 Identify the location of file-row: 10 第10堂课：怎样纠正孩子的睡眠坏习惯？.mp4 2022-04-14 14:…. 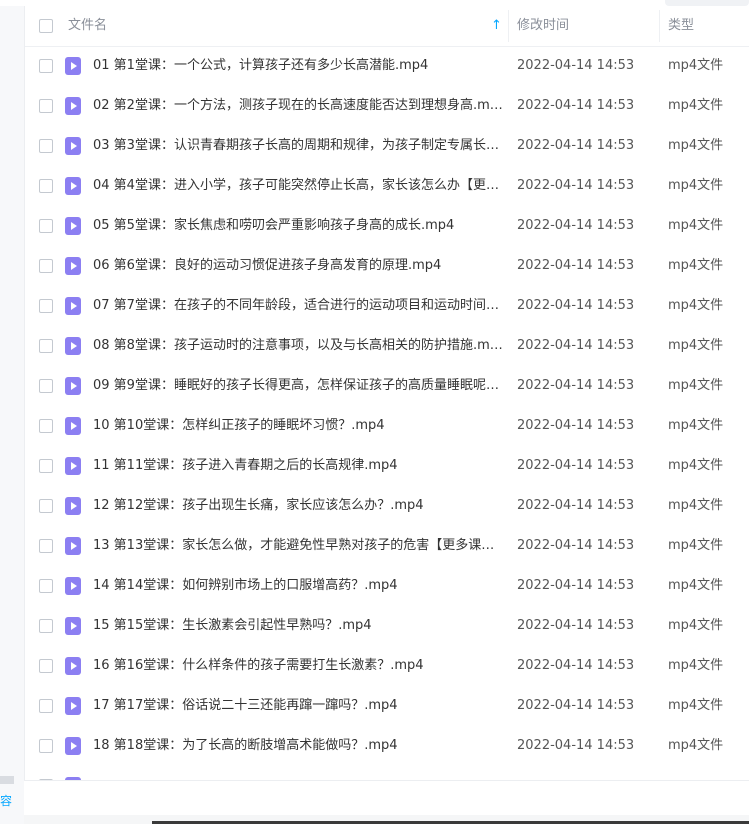
(387, 426).